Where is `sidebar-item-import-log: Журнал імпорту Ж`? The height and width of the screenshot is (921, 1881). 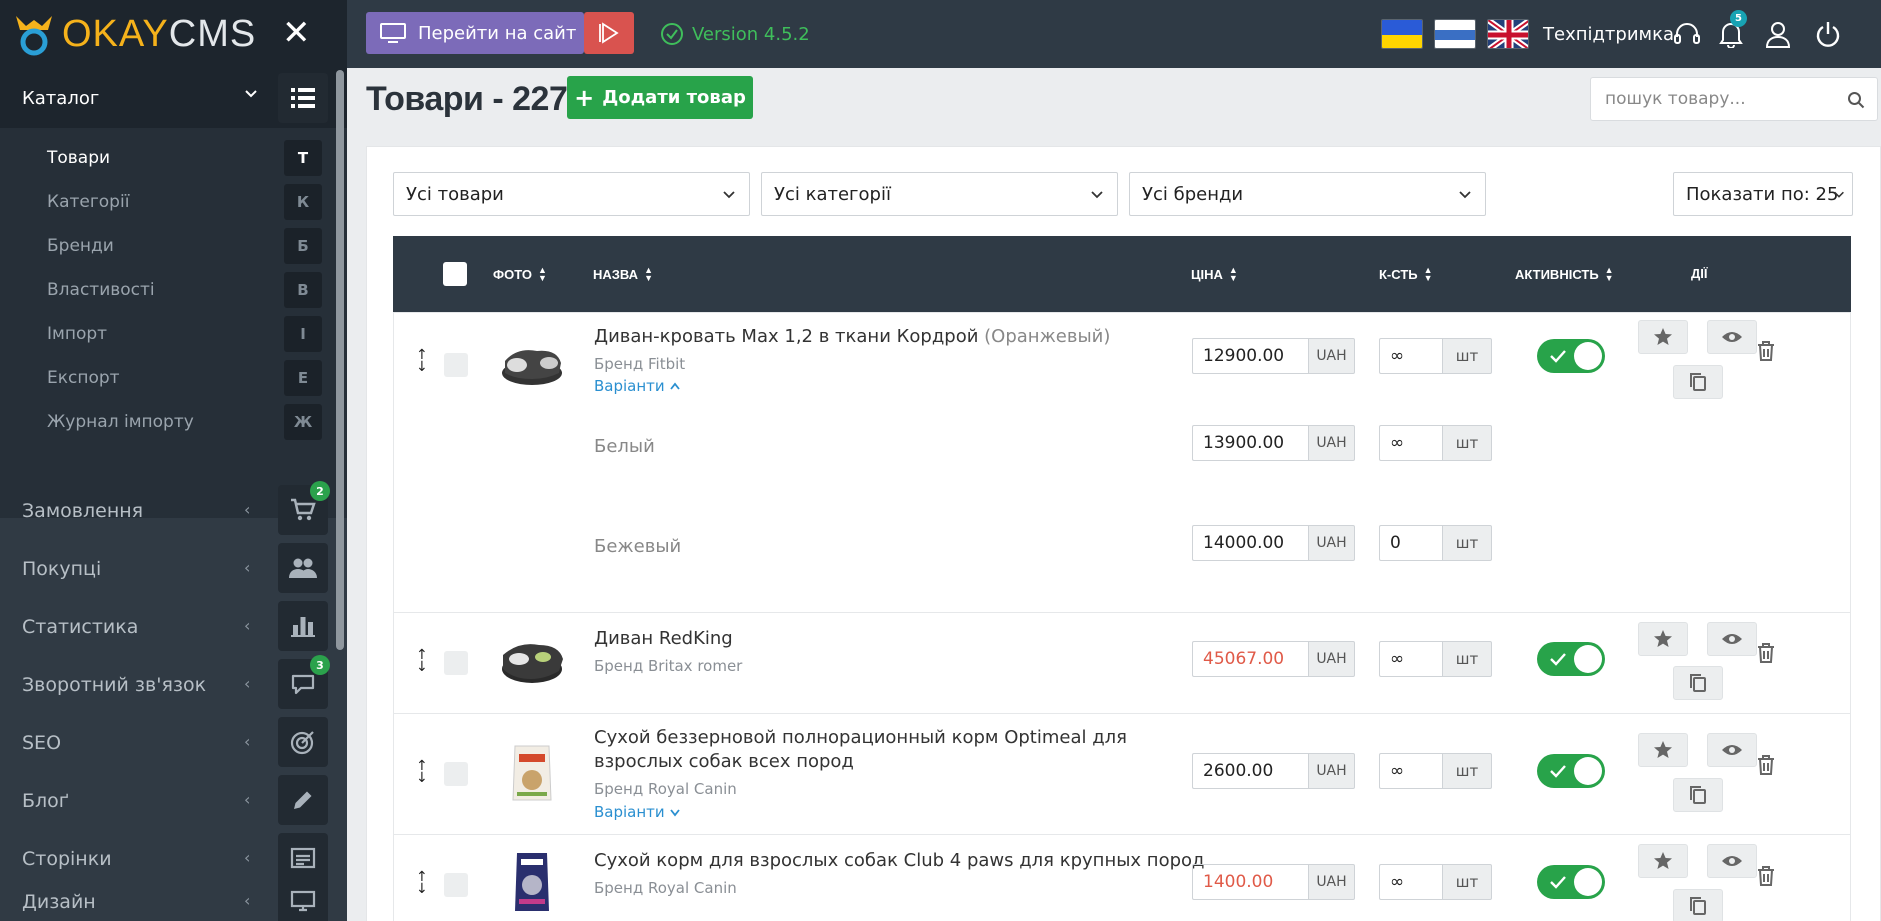
sidebar-item-import-log: Журнал імпорту Ж is located at coordinates (173, 422).